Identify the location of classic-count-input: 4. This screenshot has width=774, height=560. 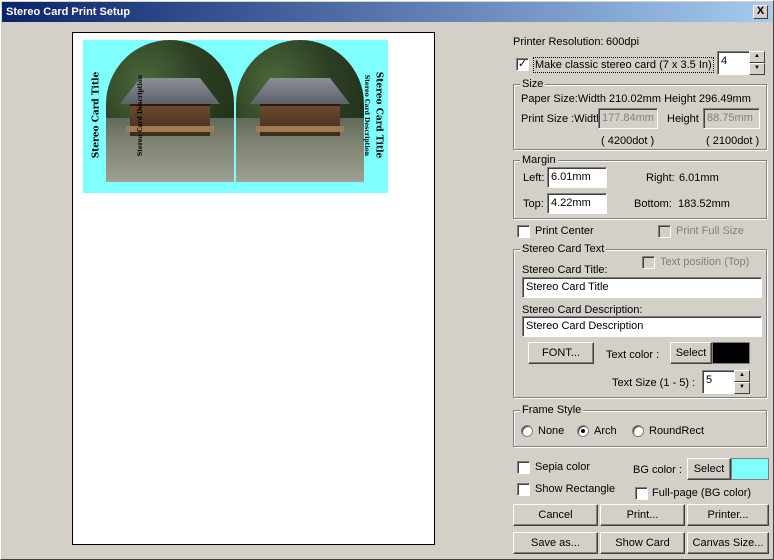
(734, 63).